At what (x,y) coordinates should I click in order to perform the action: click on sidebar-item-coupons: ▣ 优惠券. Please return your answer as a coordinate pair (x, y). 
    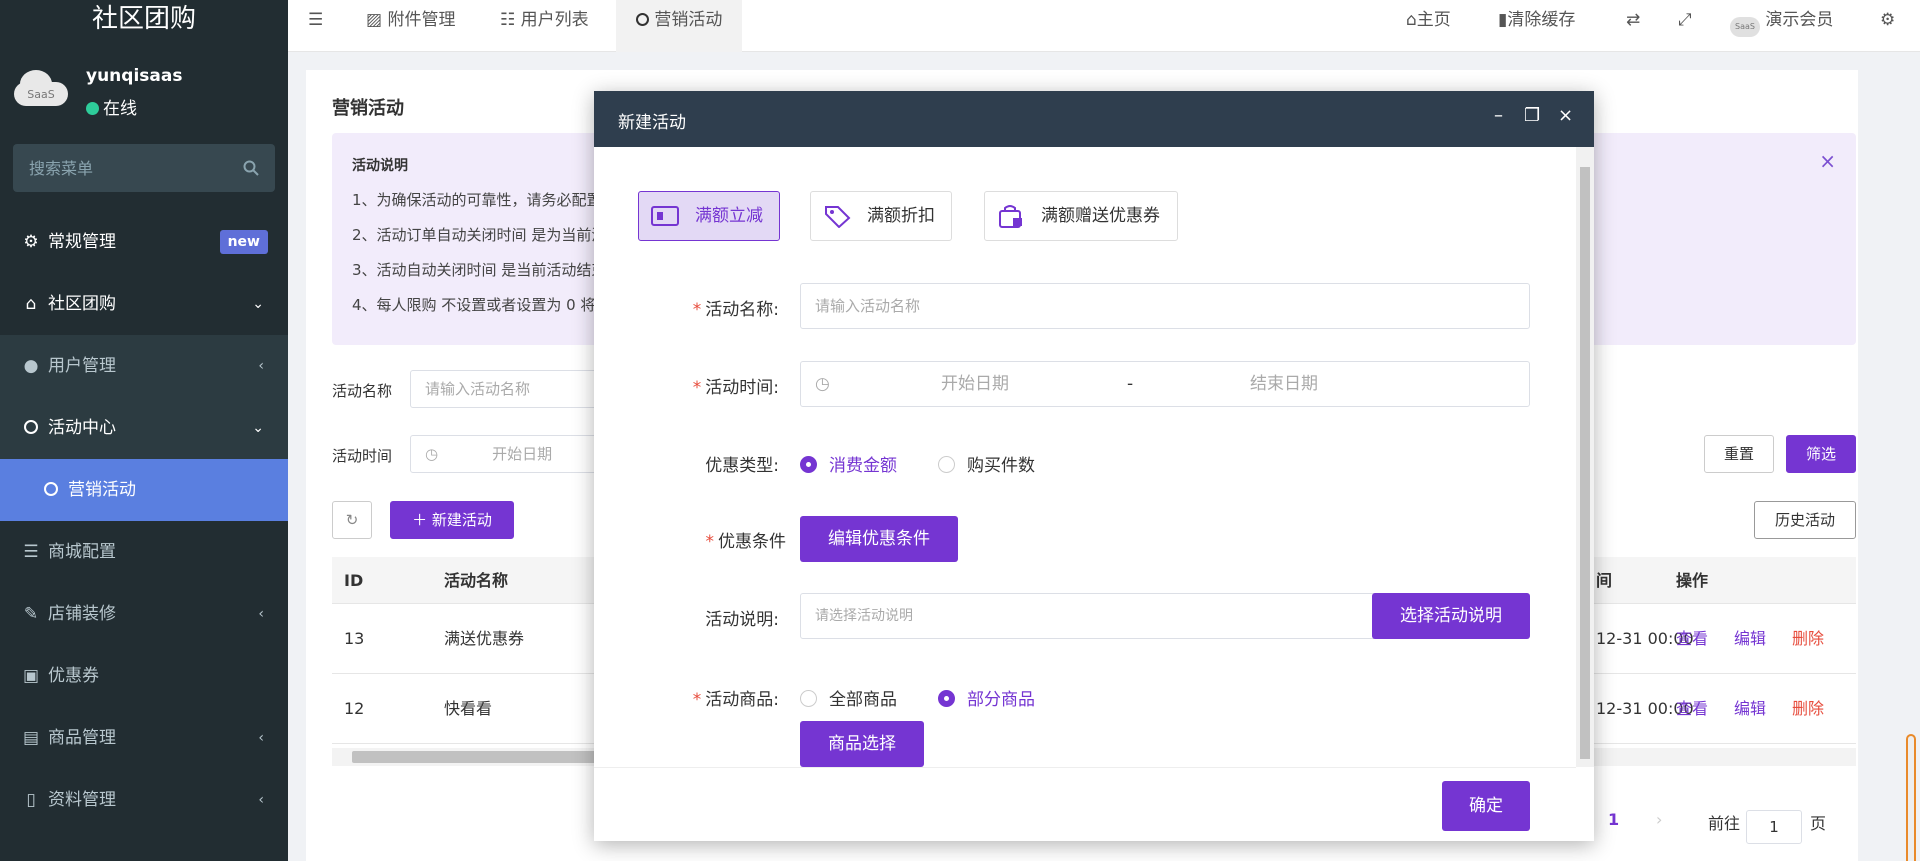
    Looking at the image, I should click on (144, 676).